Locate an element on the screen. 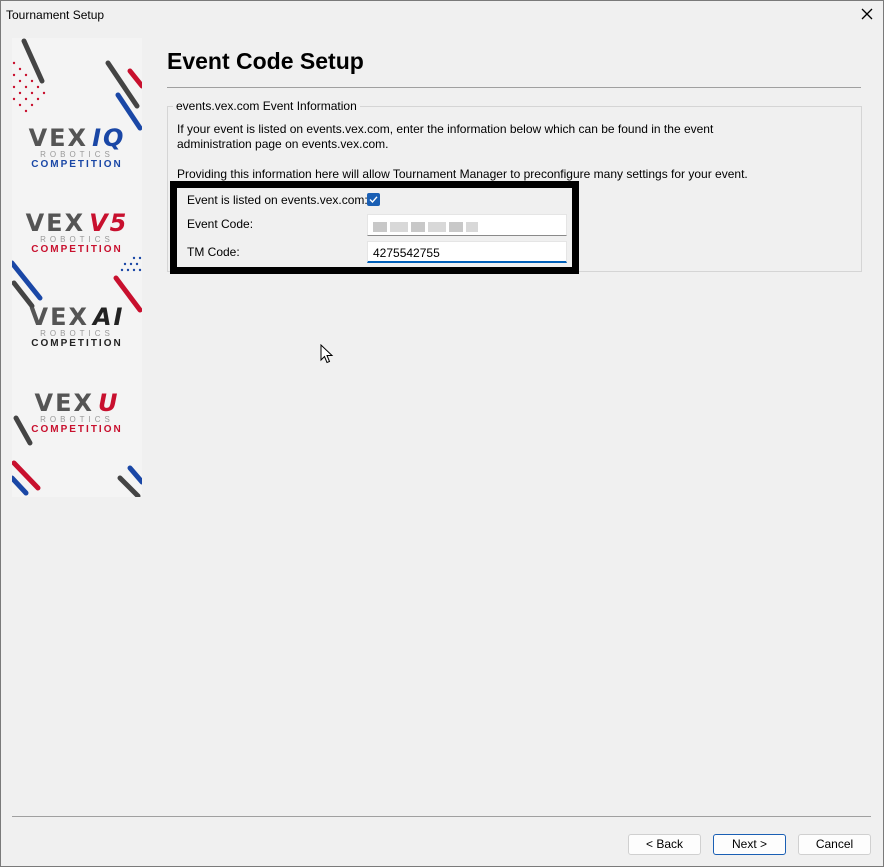  vex-ai-logo: VEX AI ROBOTICS COMPETITION is located at coordinates (77, 326).